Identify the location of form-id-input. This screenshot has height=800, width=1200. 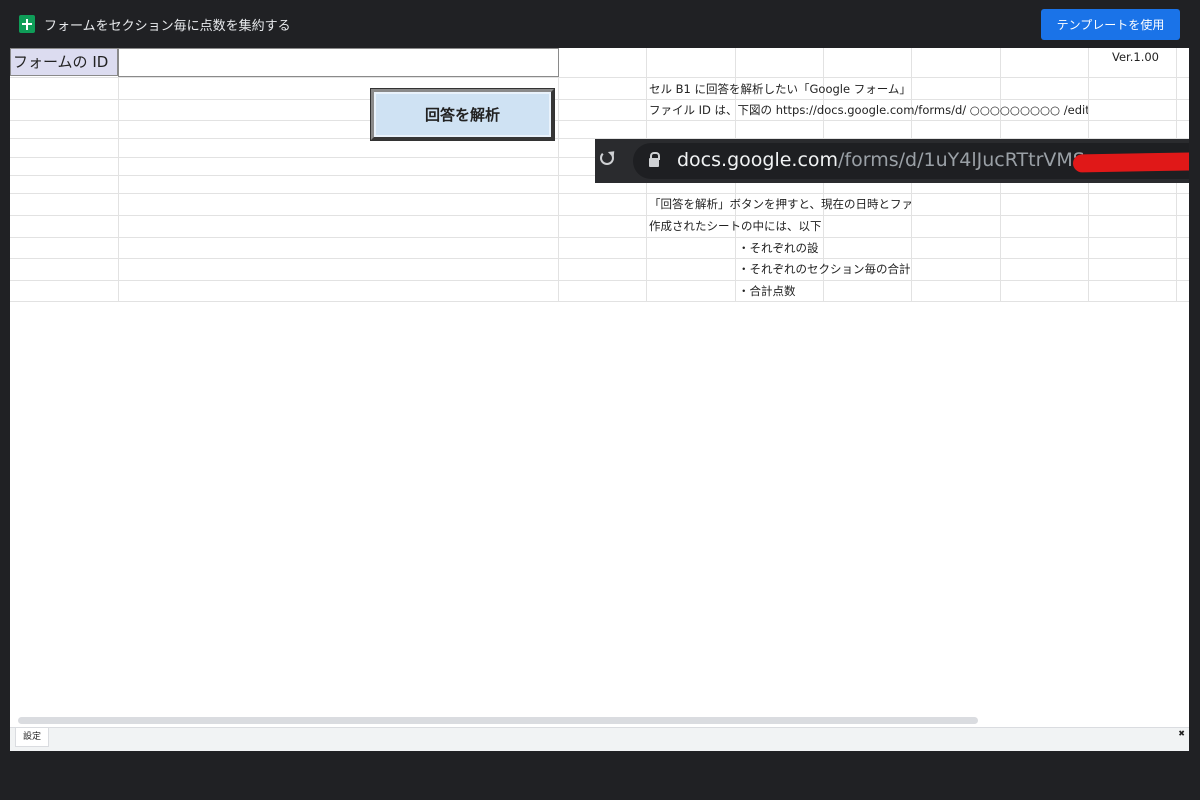
(338, 62).